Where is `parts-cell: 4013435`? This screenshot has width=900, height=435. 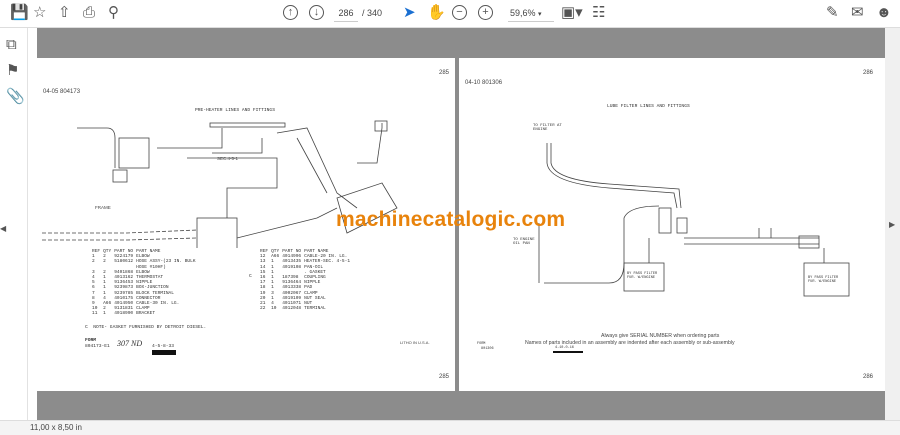
parts-cell: 4013435 is located at coordinates (292, 262).